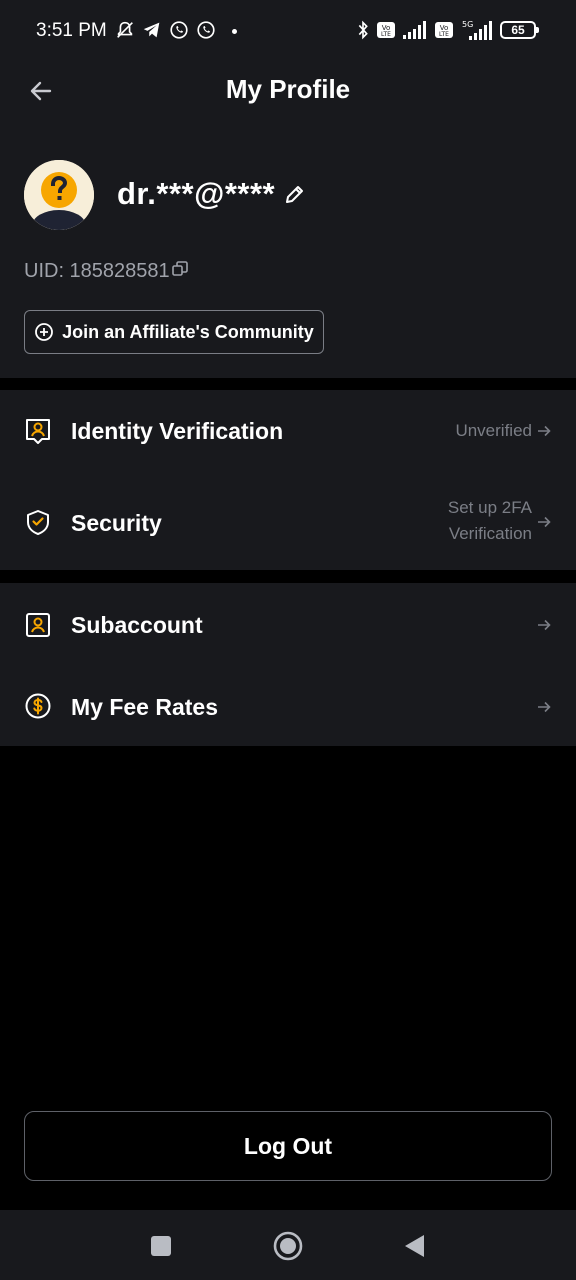  Describe the element at coordinates (38, 625) in the screenshot. I see `user-badge-icon` at that location.